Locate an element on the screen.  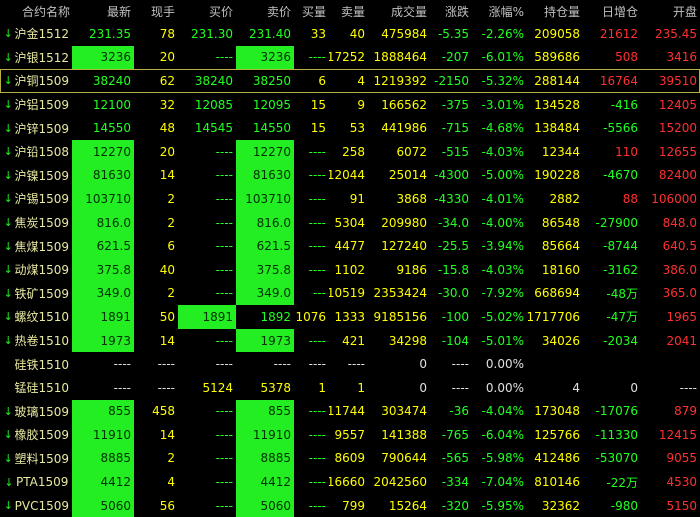
contract-name-cell: ↓ 铁矿1509 is located at coordinates (36, 294).